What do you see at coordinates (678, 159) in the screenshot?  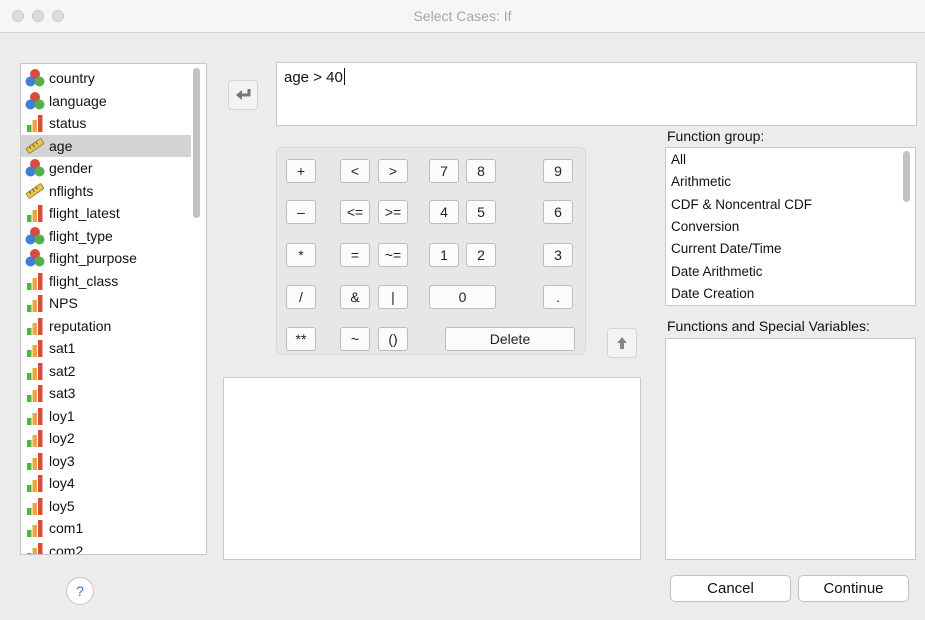 I see `function-group-item: All` at bounding box center [678, 159].